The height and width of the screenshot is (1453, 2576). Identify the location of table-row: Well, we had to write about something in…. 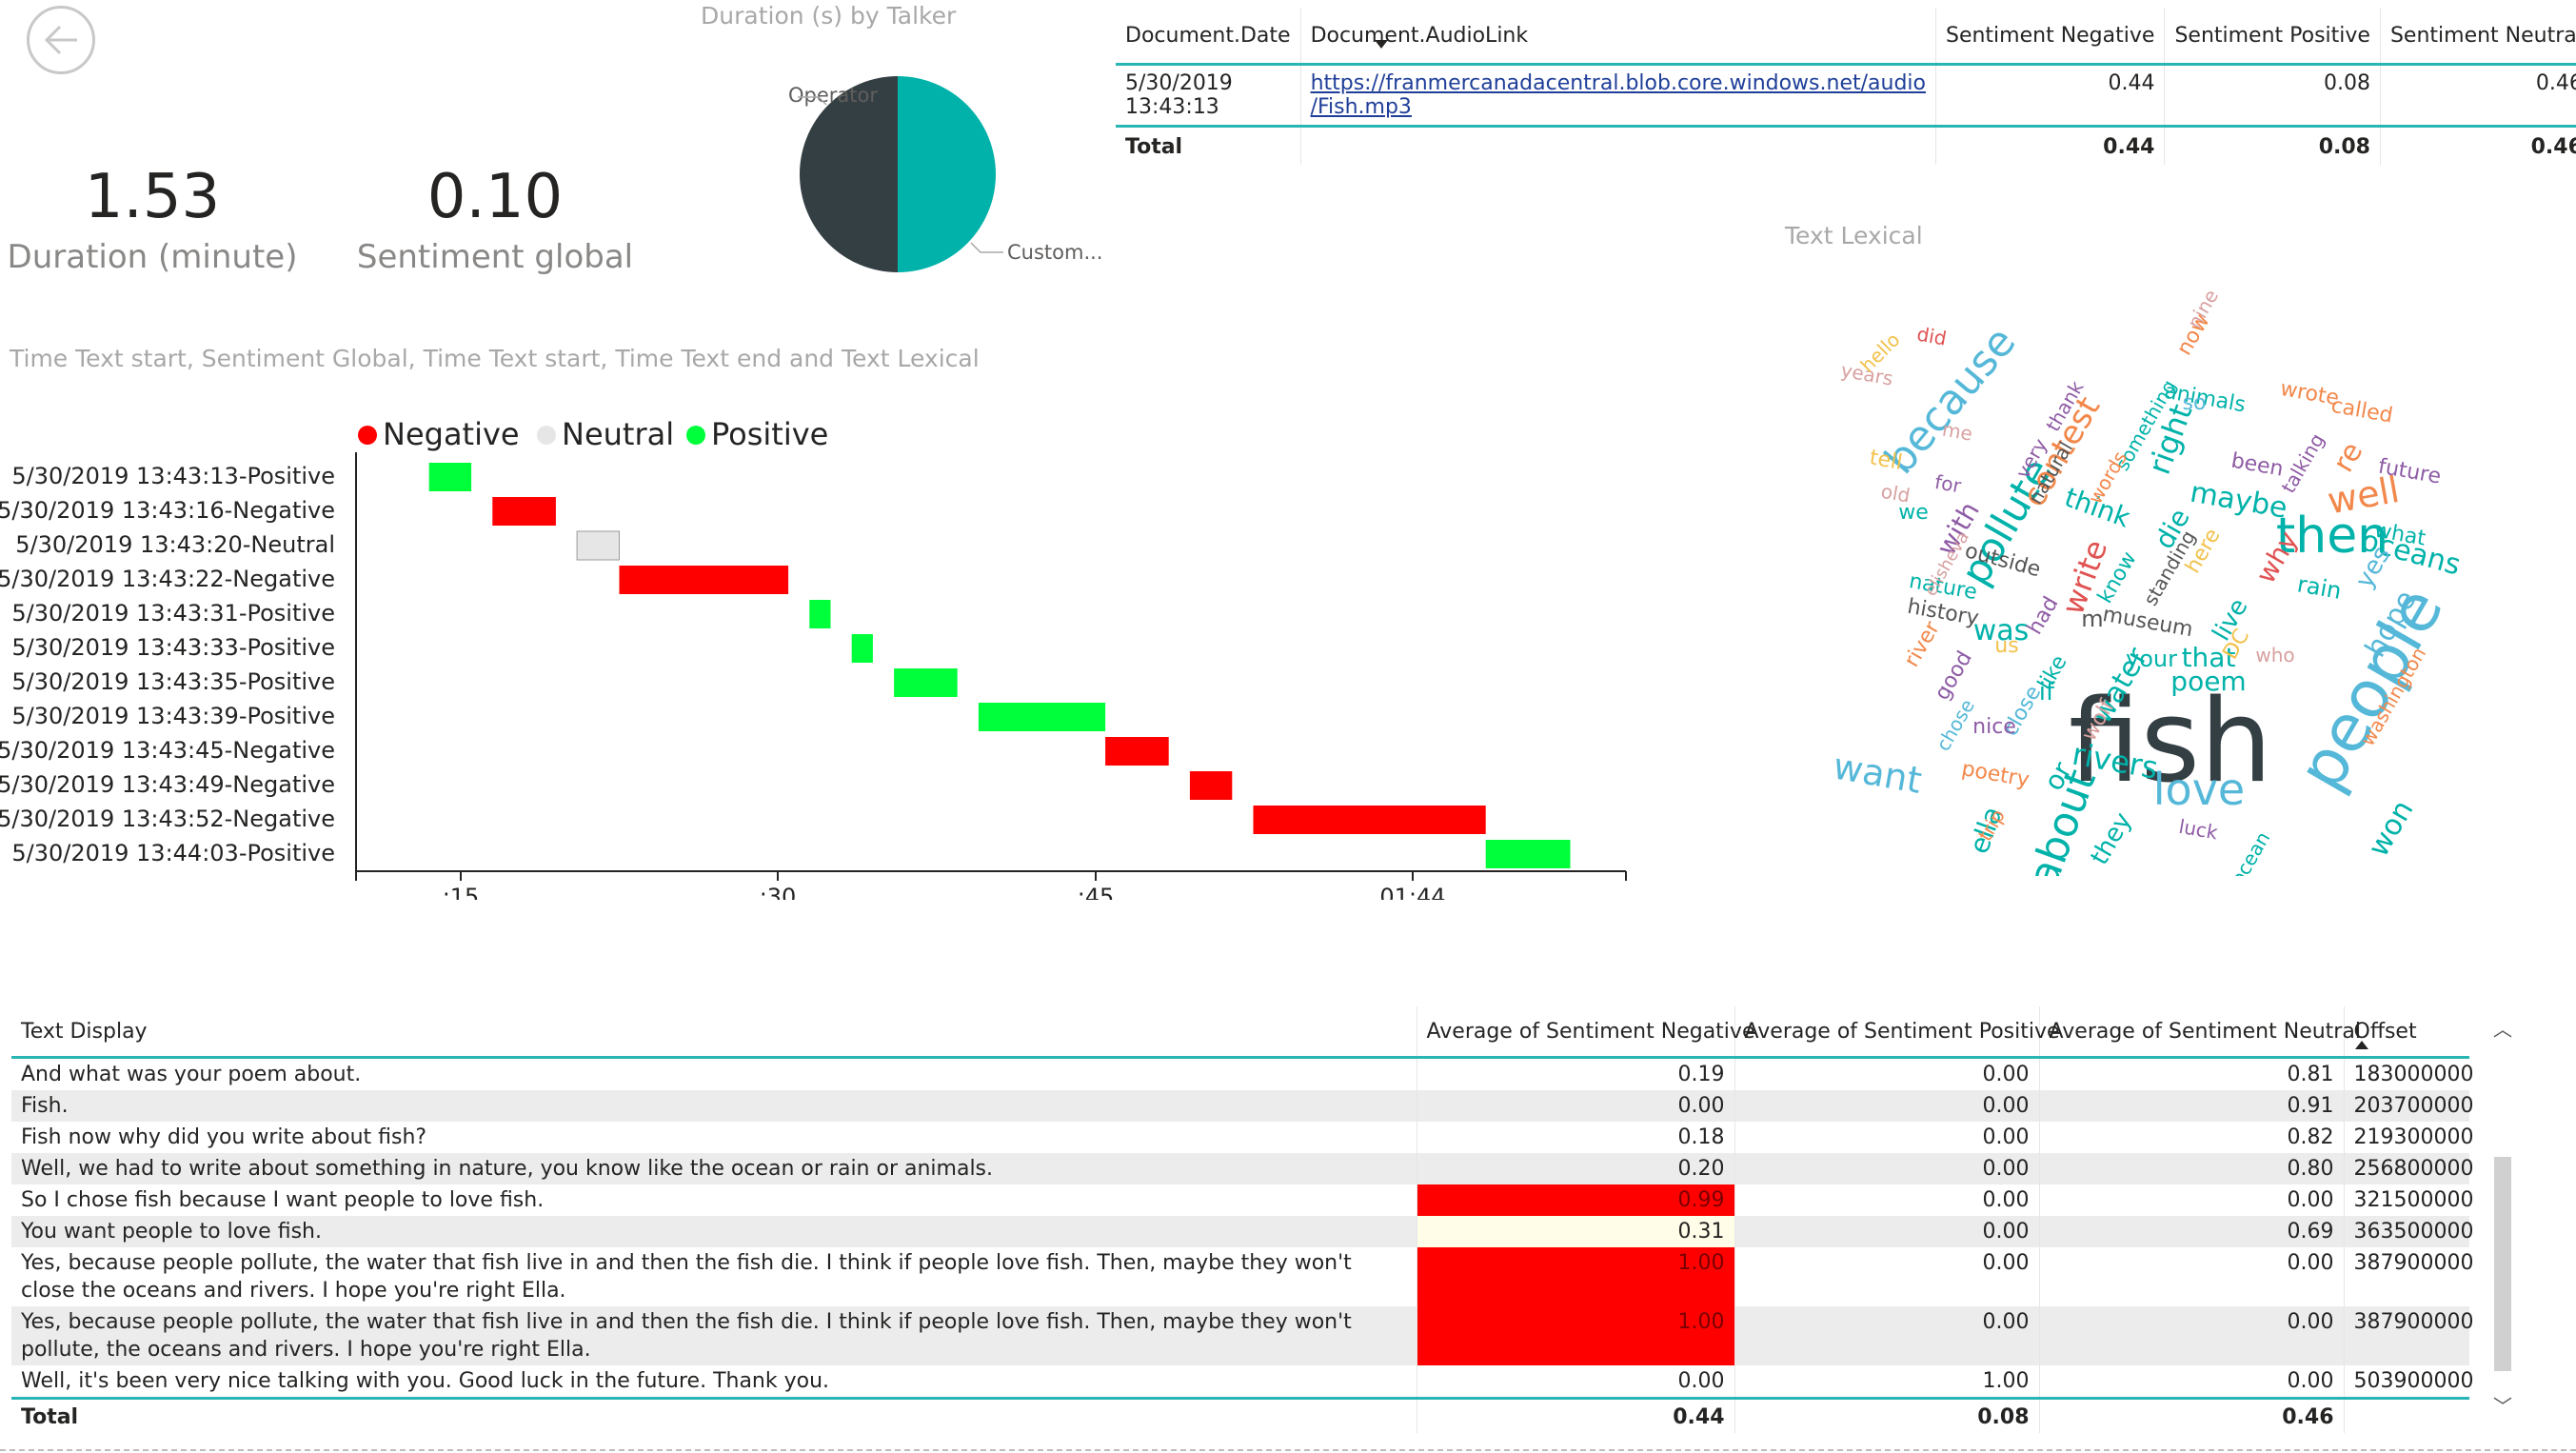
(1242, 1168).